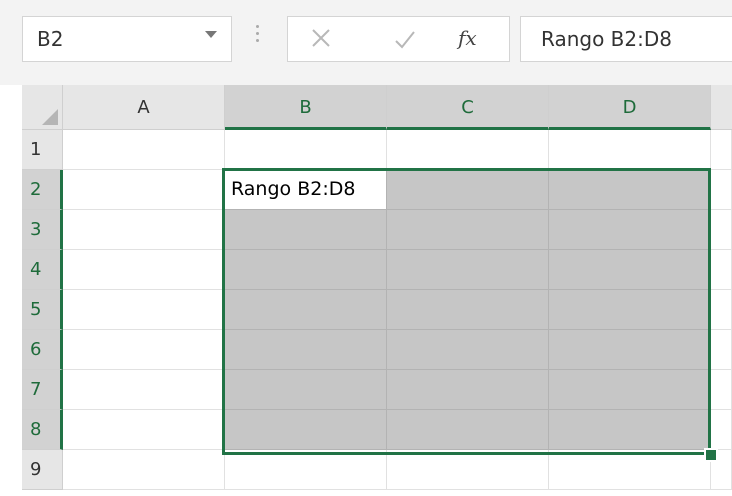  Describe the element at coordinates (306, 430) in the screenshot. I see `cell-b8` at that location.